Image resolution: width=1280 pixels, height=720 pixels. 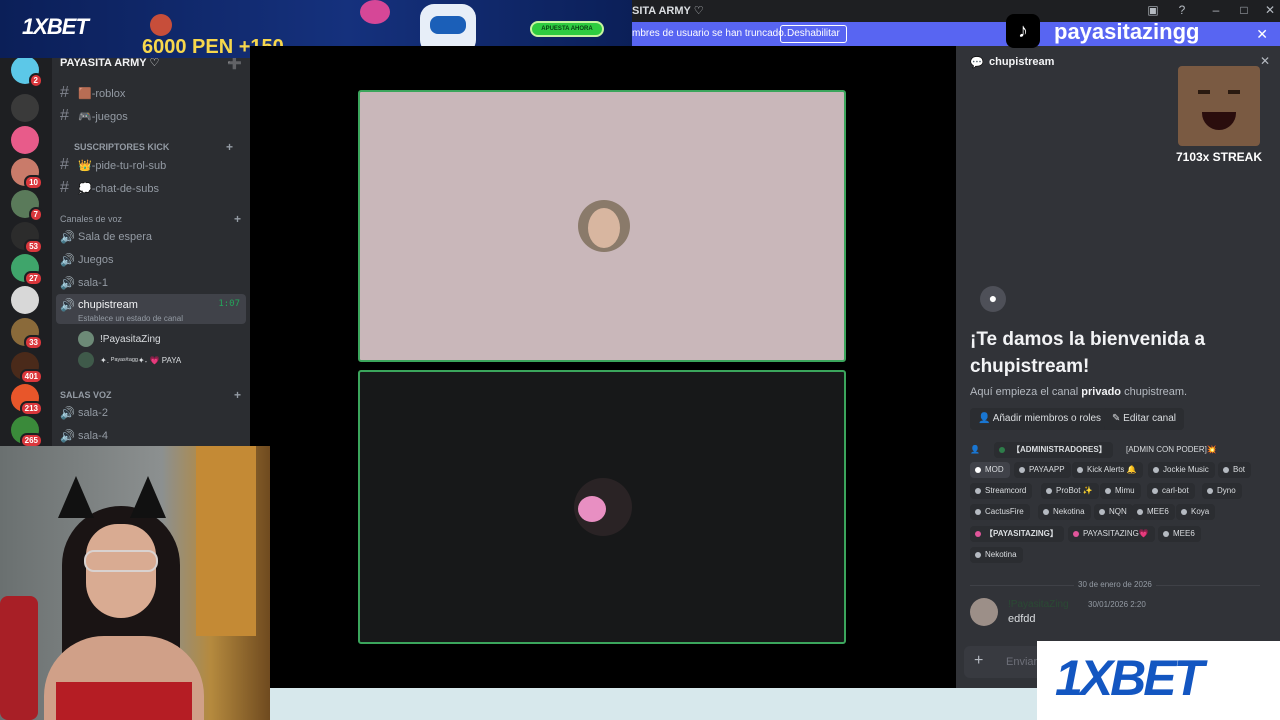 I want to click on intro-bold: privado, so click(x=1101, y=392).